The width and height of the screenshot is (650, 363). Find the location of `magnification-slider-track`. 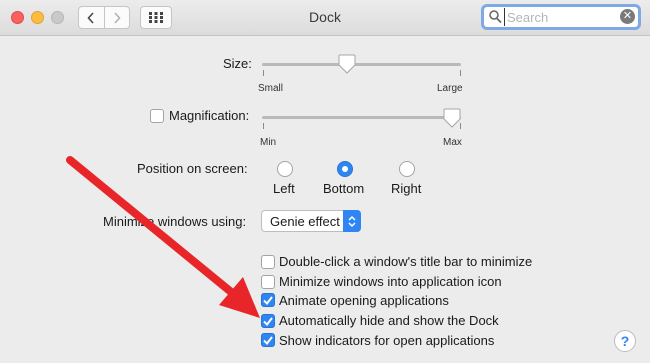

magnification-slider-track is located at coordinates (361, 117).